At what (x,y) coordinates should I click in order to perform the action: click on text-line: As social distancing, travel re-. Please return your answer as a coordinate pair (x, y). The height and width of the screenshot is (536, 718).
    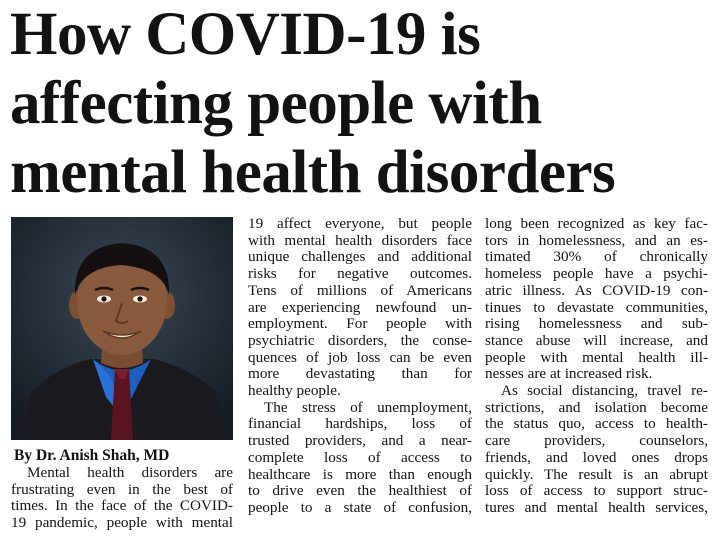
    Looking at the image, I should click on (604, 391).